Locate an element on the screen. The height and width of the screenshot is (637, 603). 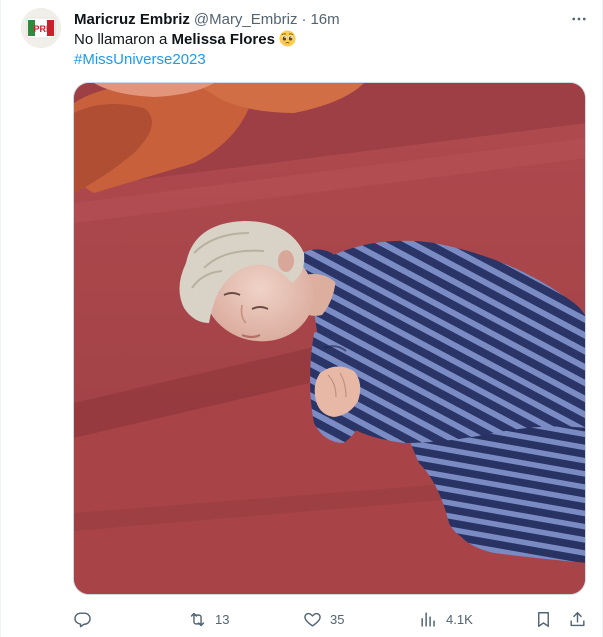
retweet-count: 13 is located at coordinates (222, 619).